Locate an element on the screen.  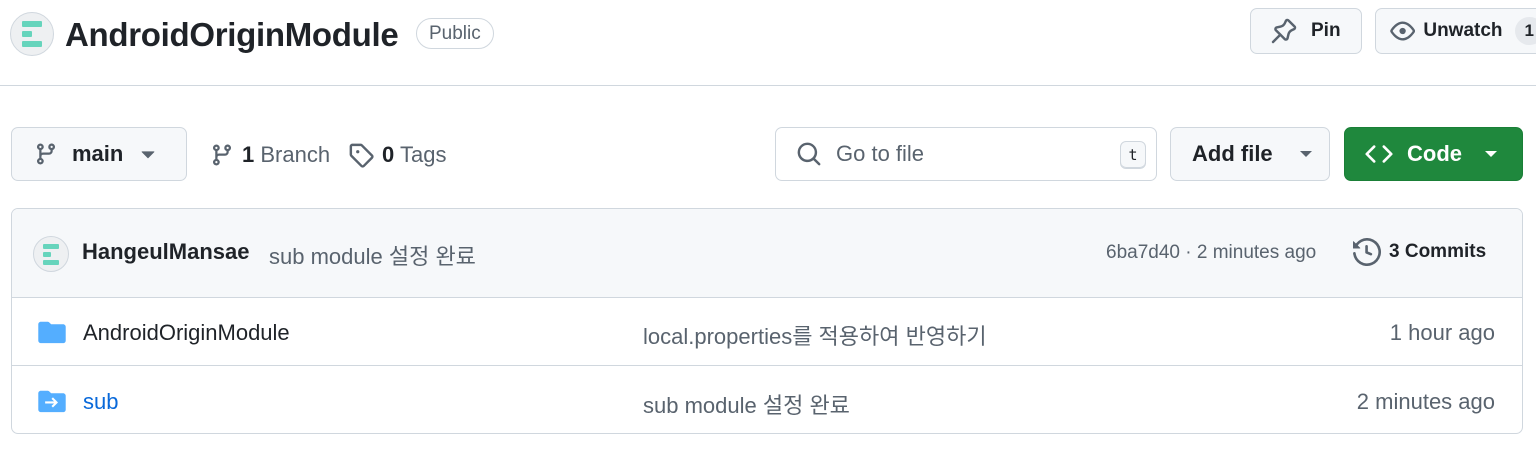
file-age: 1 hour ago is located at coordinates (1442, 332).